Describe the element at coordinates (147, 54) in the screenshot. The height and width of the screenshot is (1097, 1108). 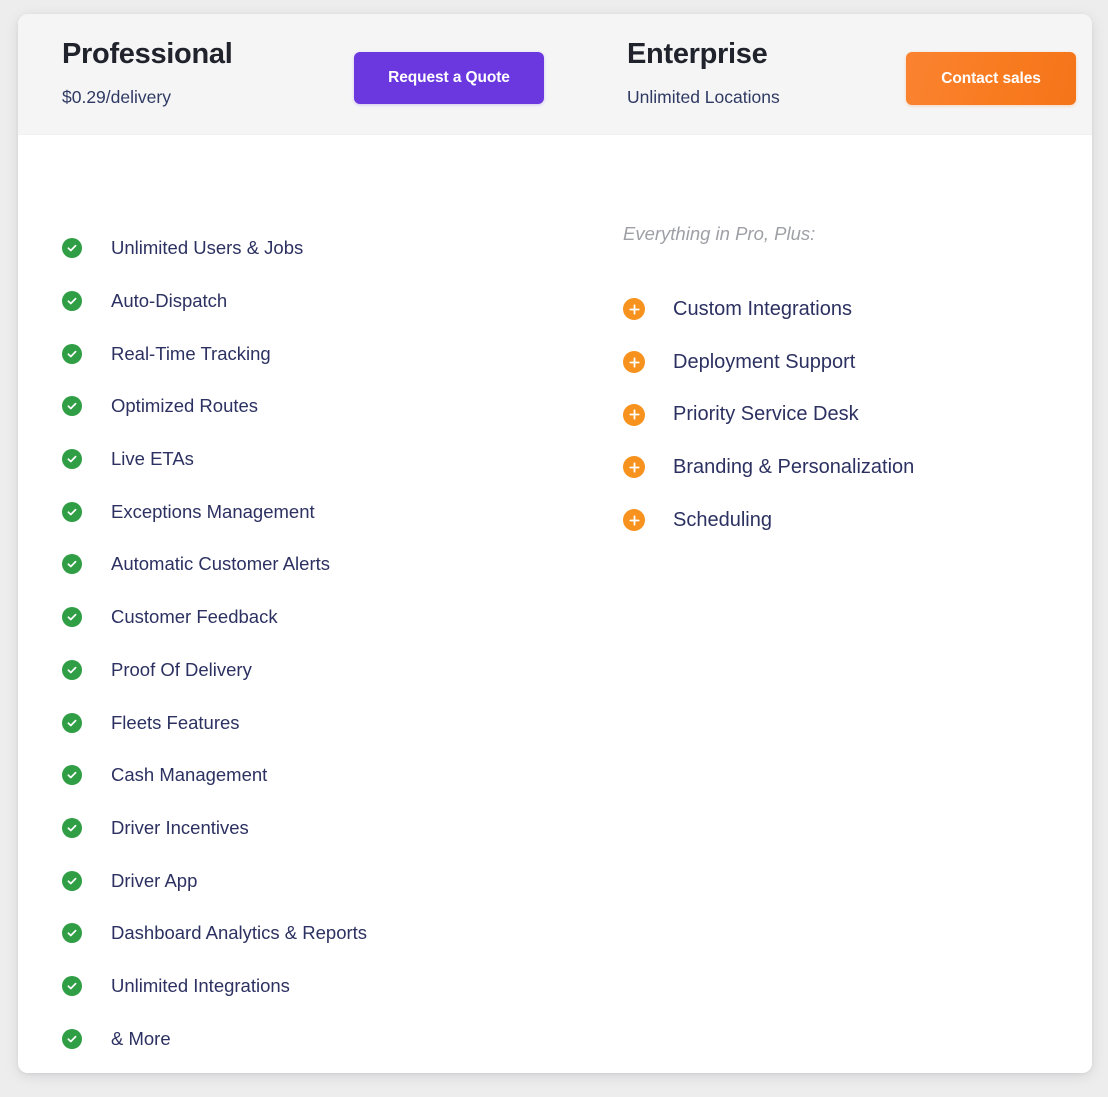
I see `plan-title-professional: Professional` at that location.